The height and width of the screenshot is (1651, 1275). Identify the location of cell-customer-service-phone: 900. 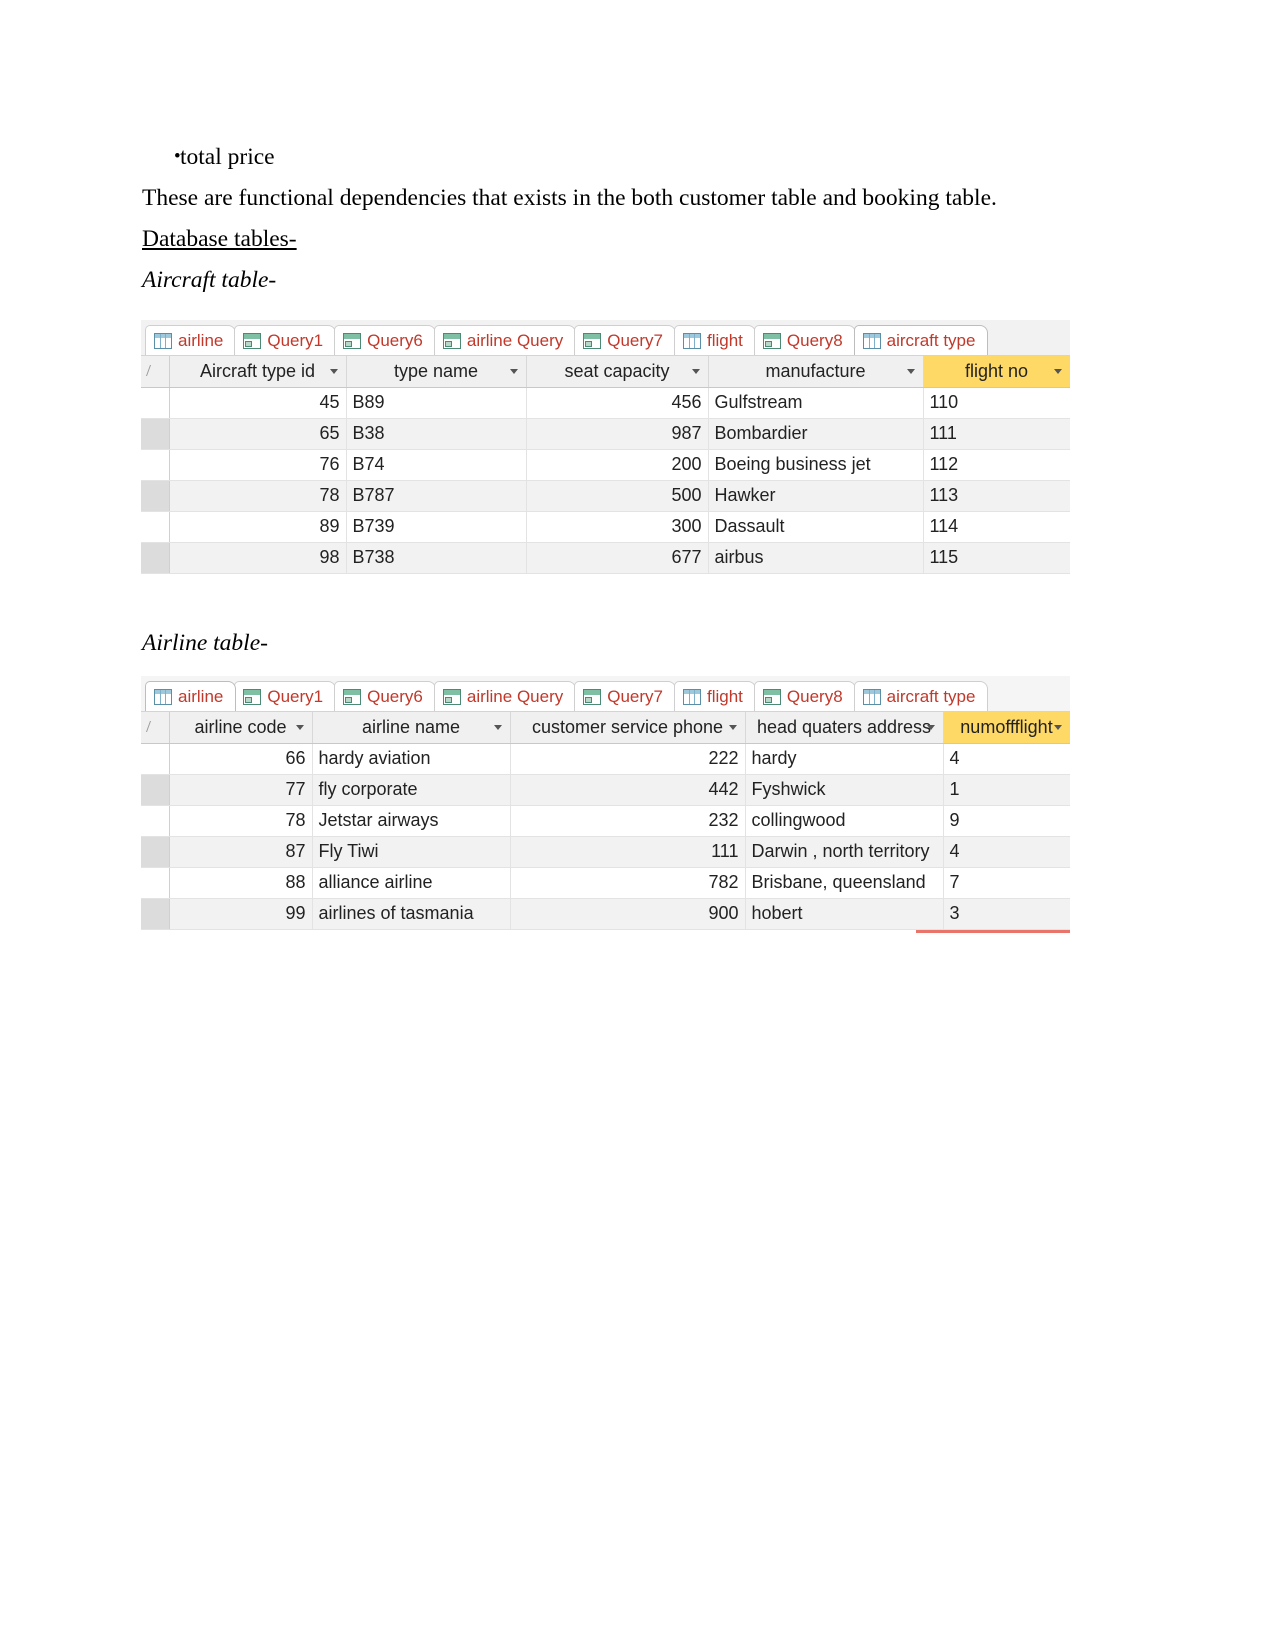
(628, 914).